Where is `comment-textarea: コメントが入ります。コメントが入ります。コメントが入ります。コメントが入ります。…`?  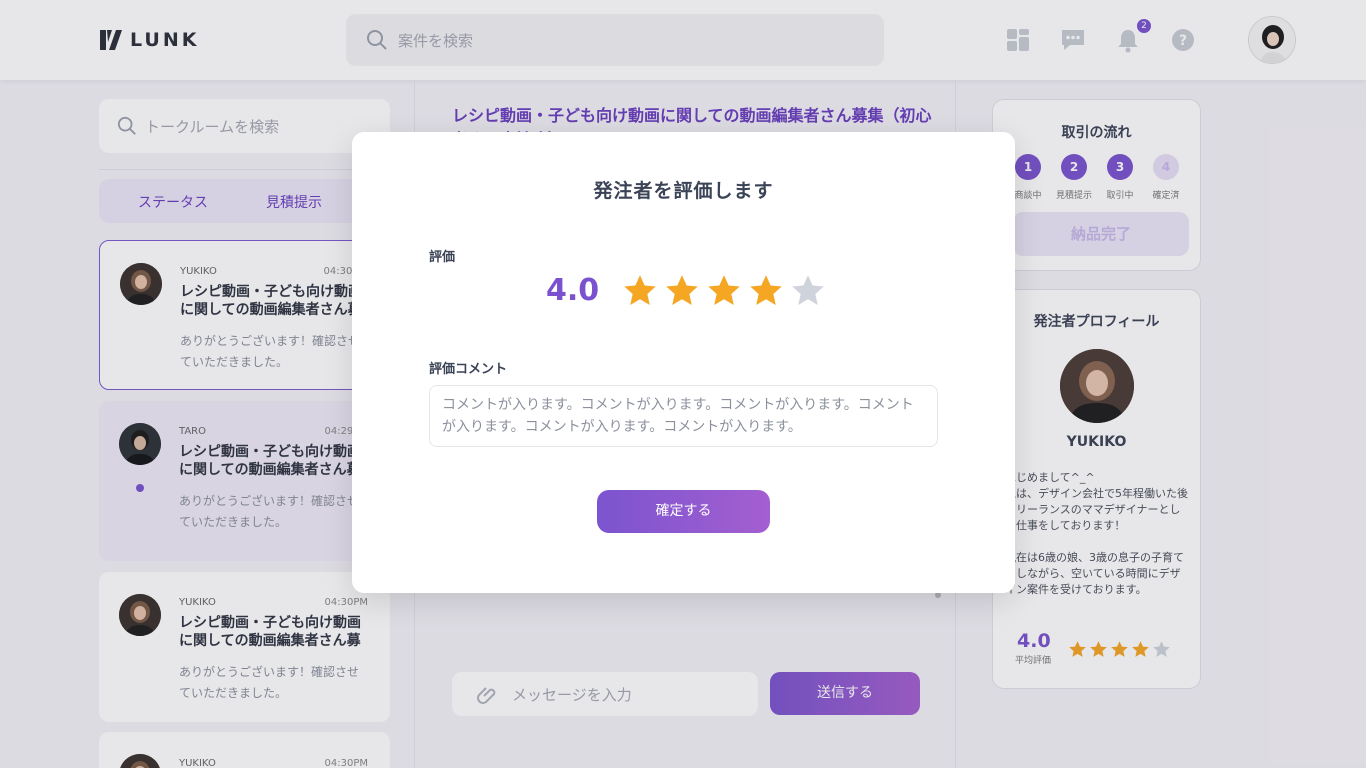 comment-textarea: コメントが入ります。コメントが入ります。コメントが入ります。コメントが入ります。… is located at coordinates (683, 416).